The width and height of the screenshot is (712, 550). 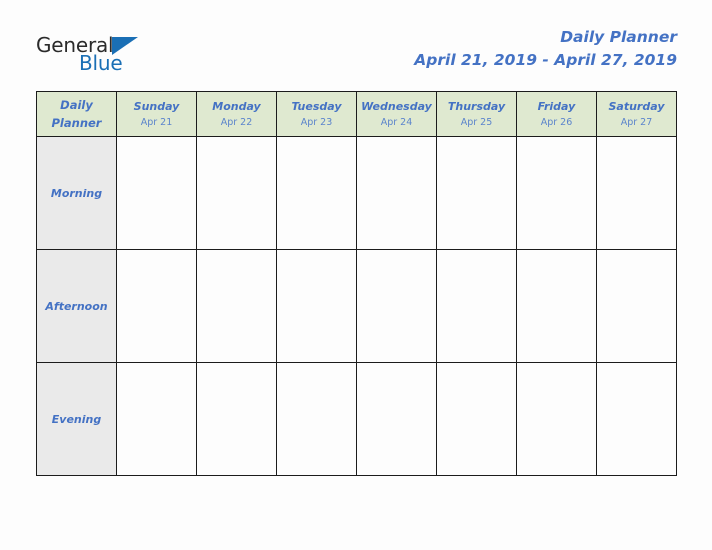 I want to click on slot-afternoon-saturday, so click(x=636, y=306).